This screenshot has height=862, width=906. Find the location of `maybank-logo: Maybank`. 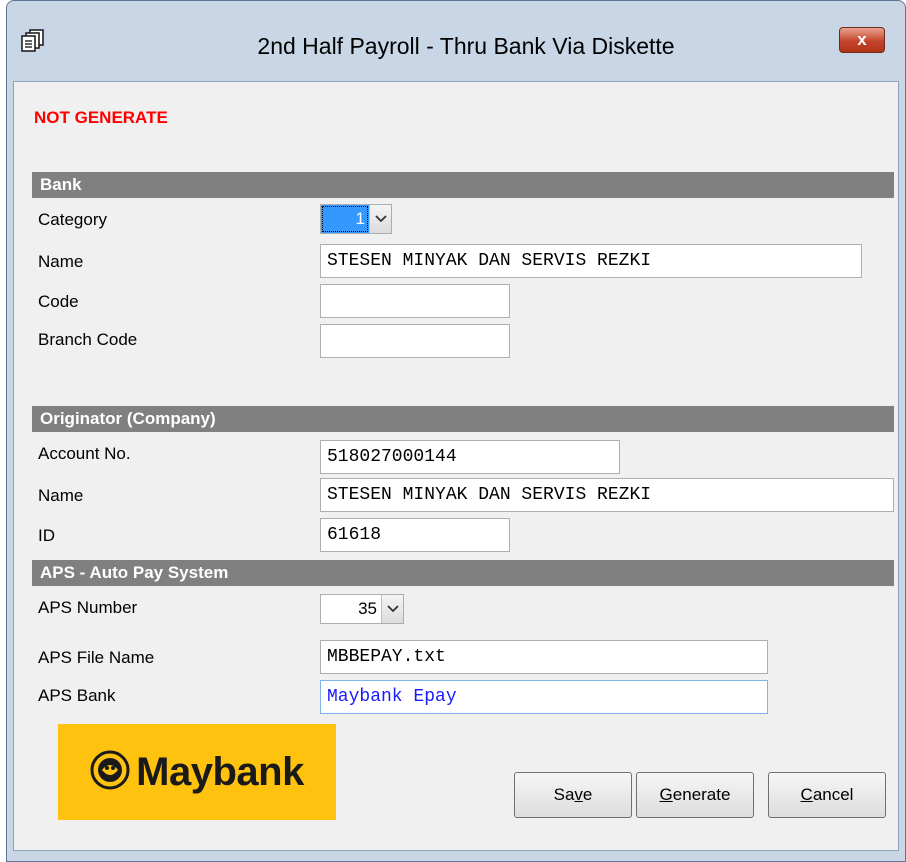

maybank-logo: Maybank is located at coordinates (197, 772).